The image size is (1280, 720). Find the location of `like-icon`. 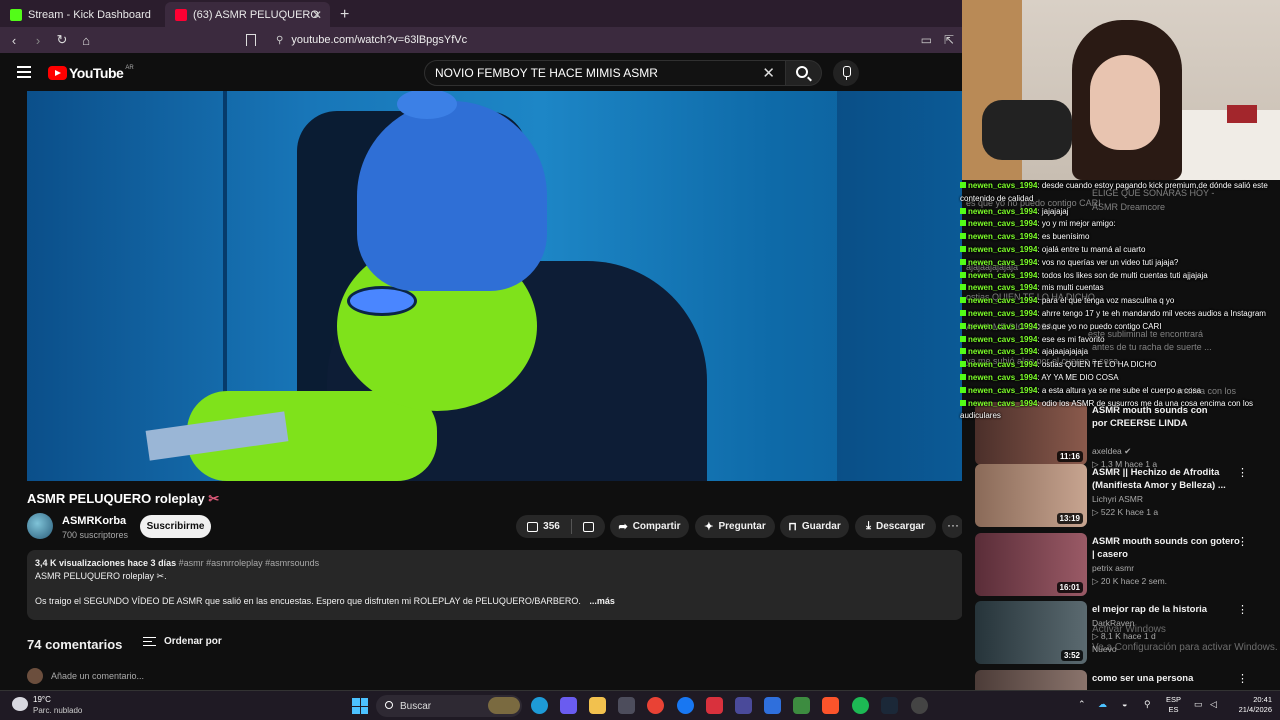

like-icon is located at coordinates (533, 526).